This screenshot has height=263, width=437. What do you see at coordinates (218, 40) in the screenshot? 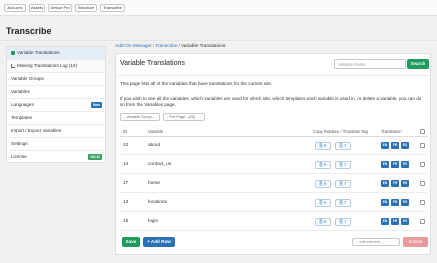
I see `title-divider` at bounding box center [218, 40].